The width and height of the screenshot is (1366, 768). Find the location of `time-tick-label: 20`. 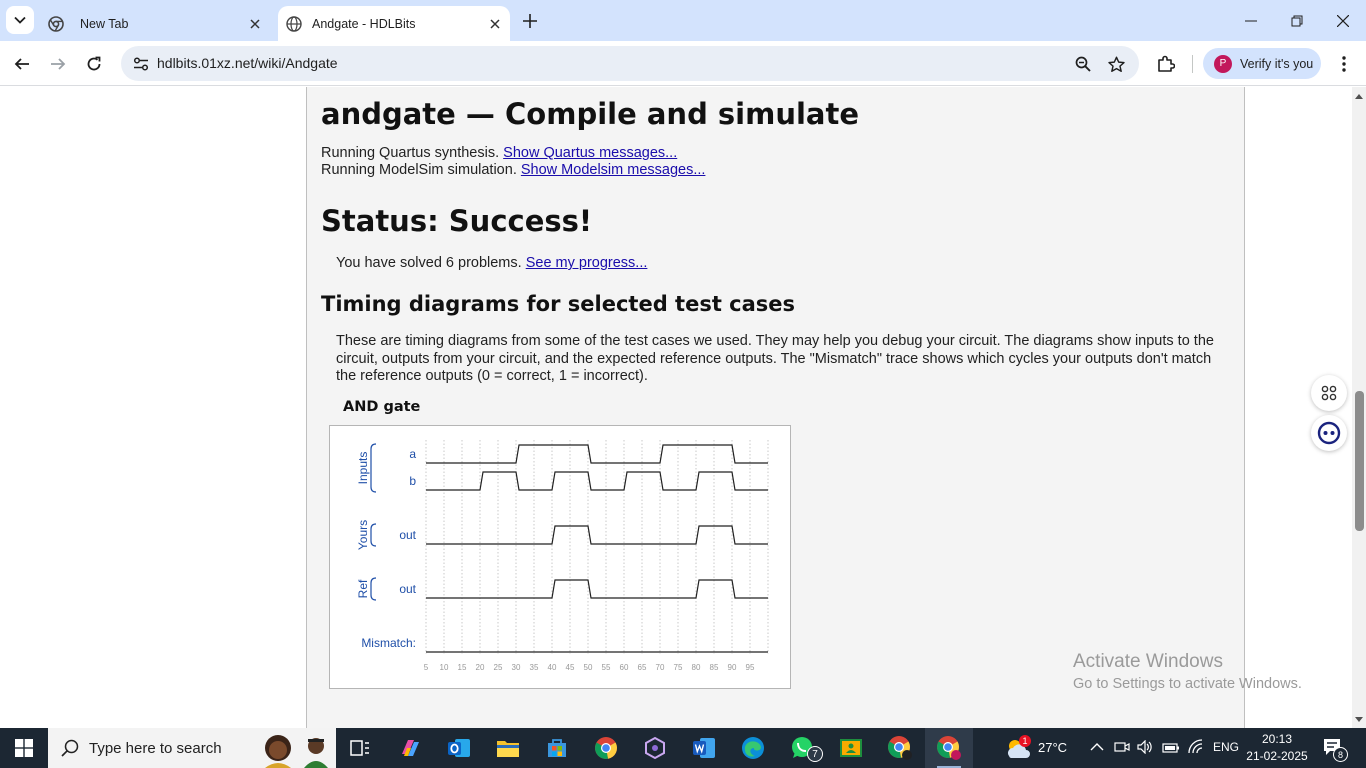

time-tick-label: 20 is located at coordinates (480, 667).